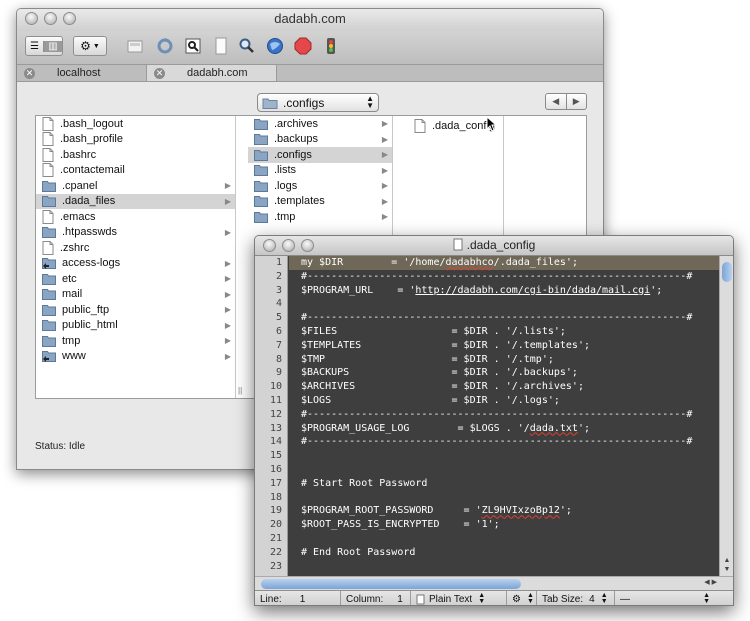  I want to click on vertical-scroll-thumb, so click(727, 272).